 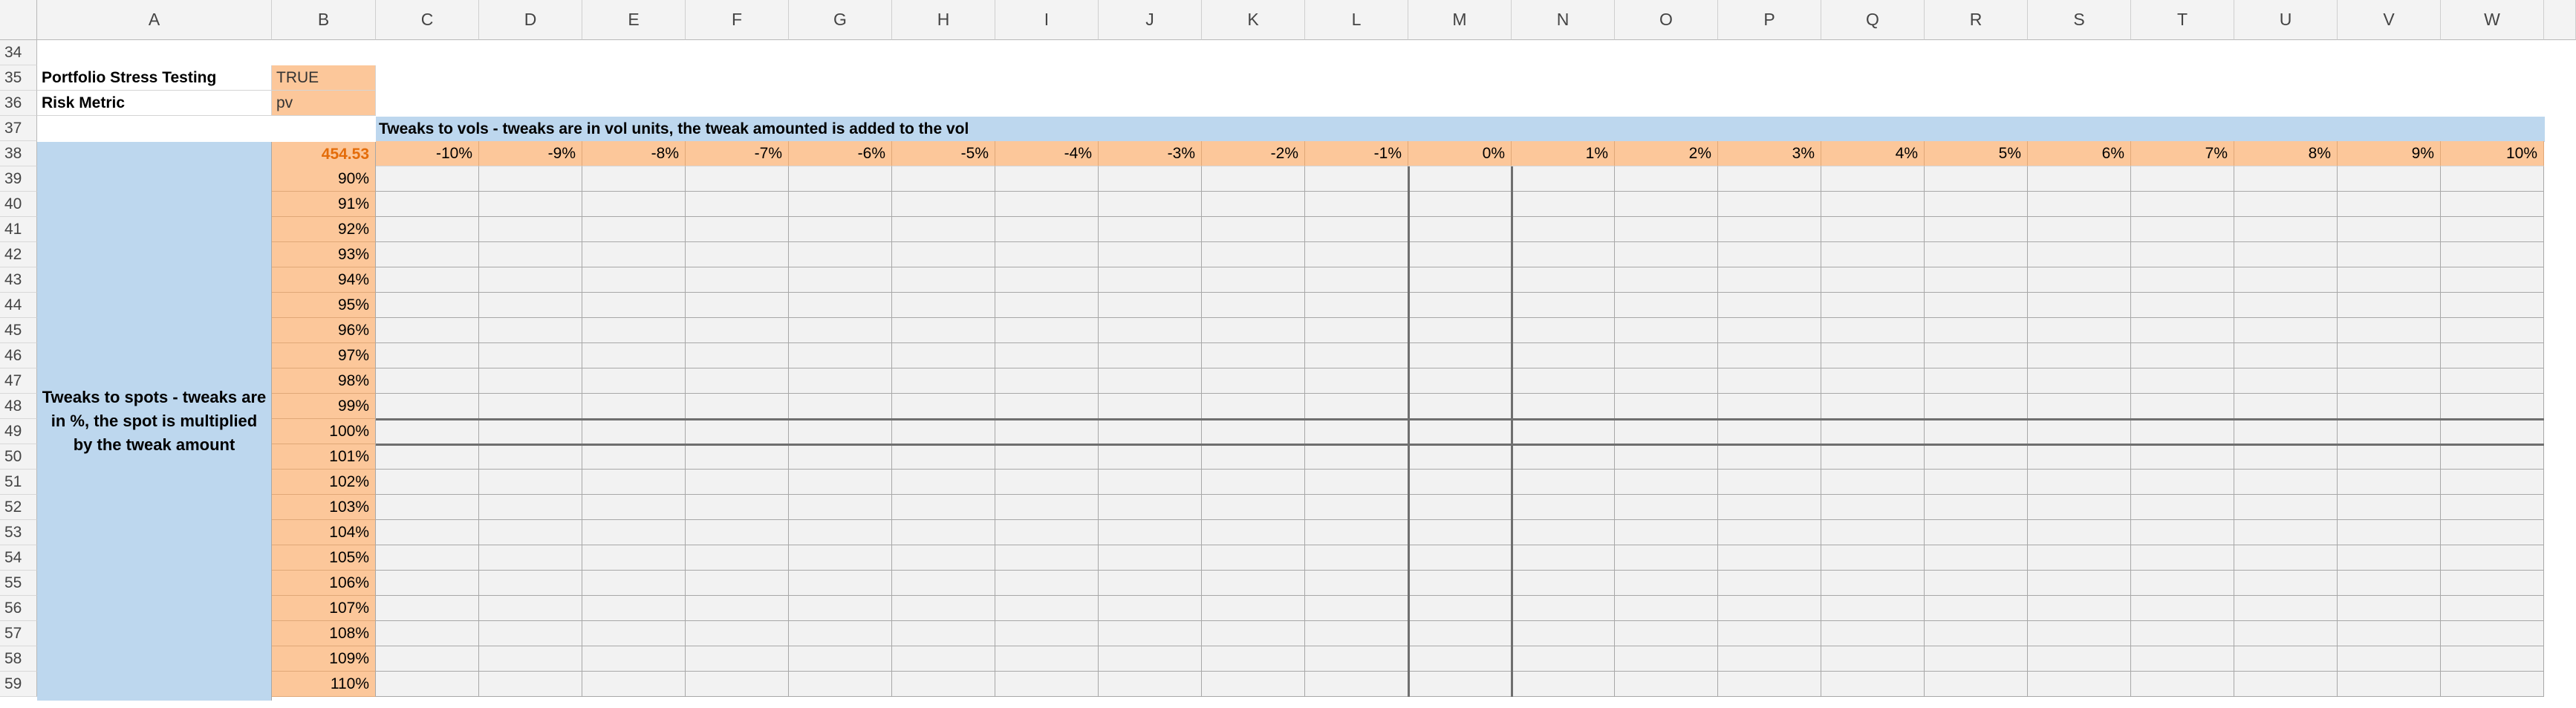 I want to click on row-header-55: 55, so click(x=18, y=583).